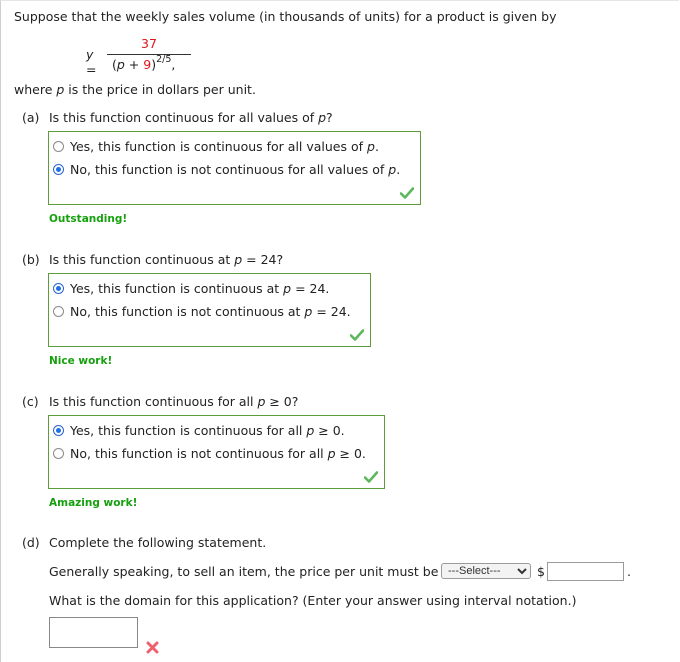 This screenshot has width=680, height=662. I want to click on part-a-label: (a), so click(31, 117).